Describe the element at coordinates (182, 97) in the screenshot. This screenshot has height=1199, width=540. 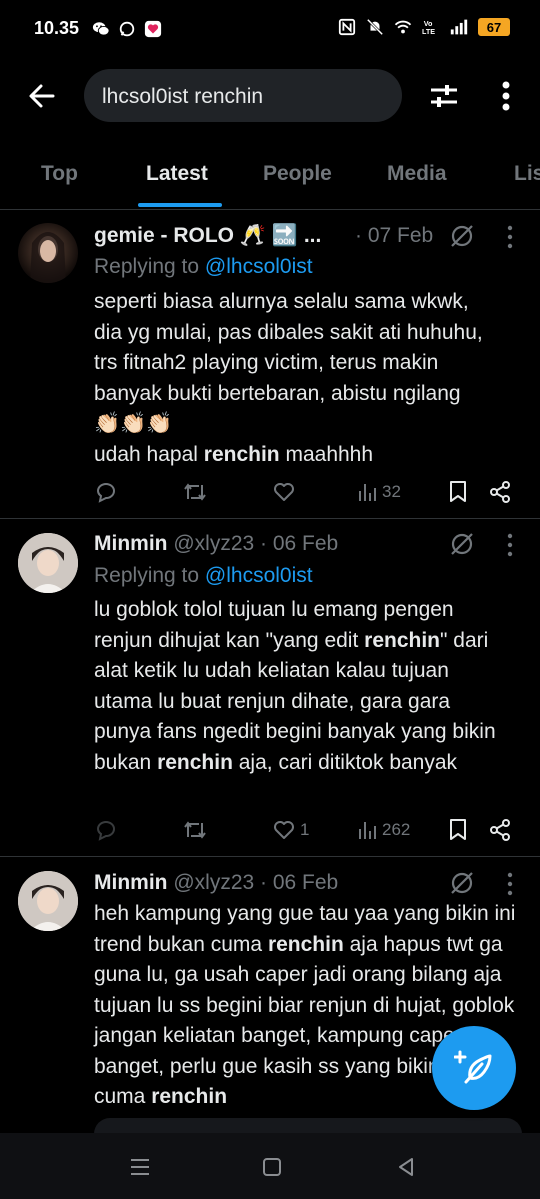
I see `search-query: lhcsol0ist renchin` at that location.